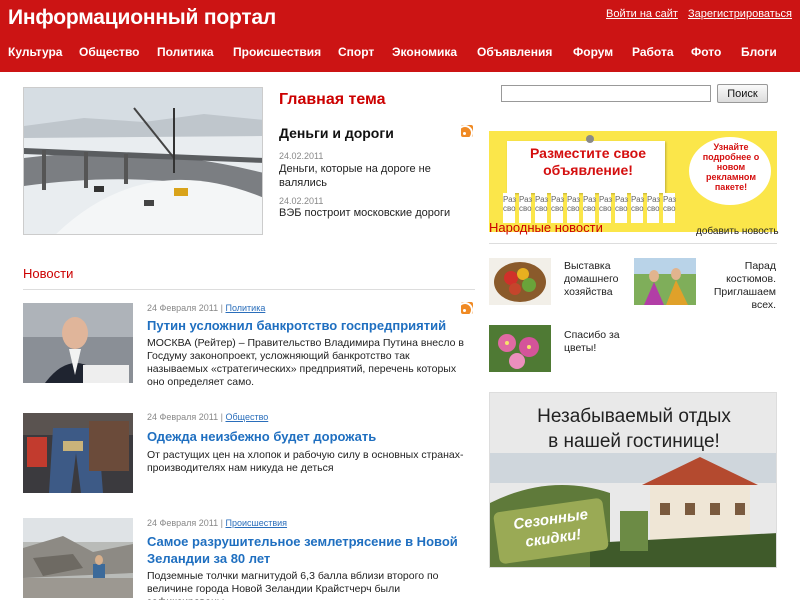 The width and height of the screenshot is (800, 600). I want to click on politician-photo, so click(78, 343).